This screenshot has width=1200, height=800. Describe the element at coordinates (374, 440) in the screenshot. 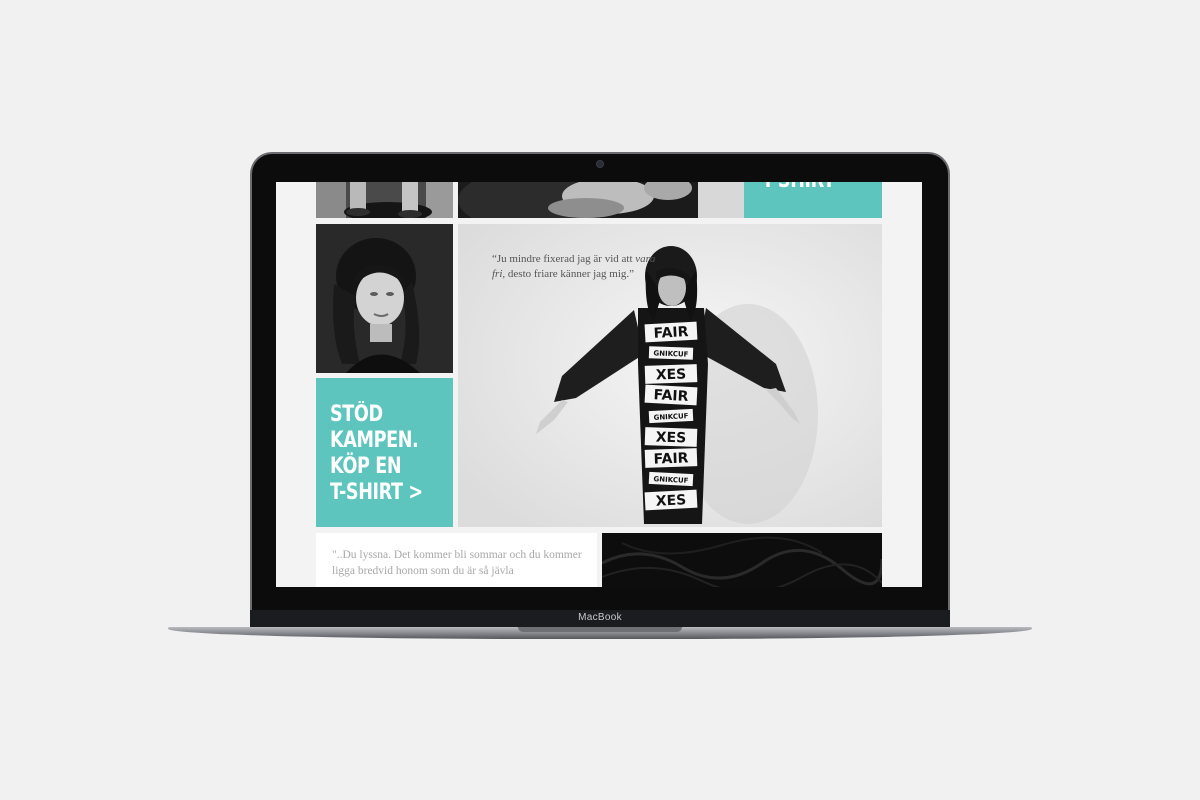

I see `cta-line: KAMPEN.` at that location.